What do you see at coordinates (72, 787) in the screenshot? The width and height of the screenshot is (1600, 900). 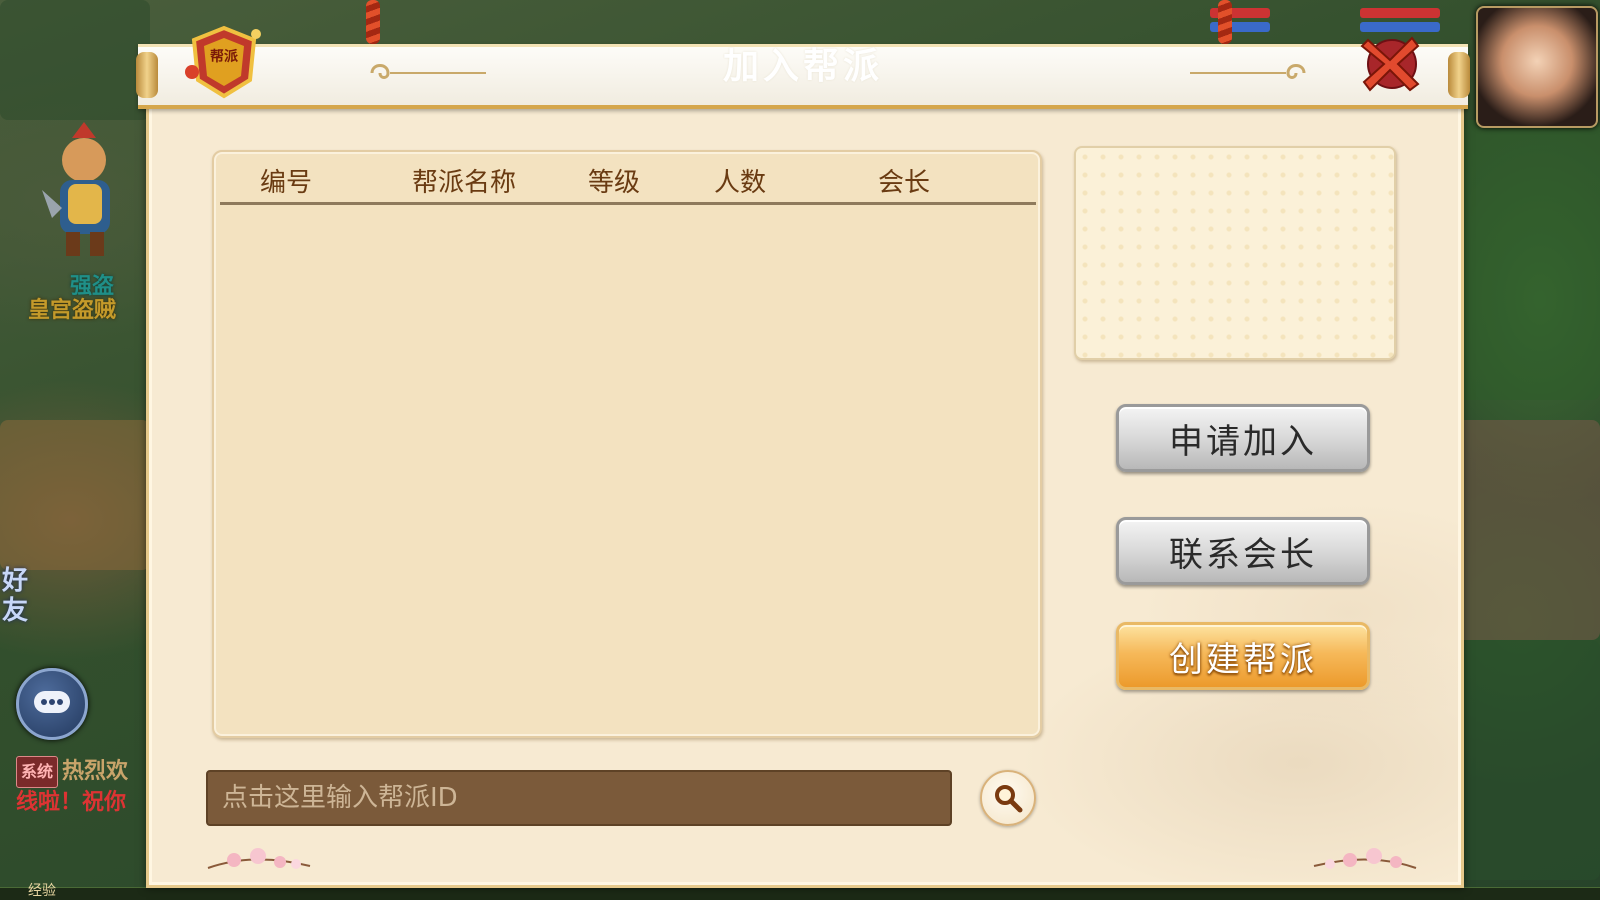 I see `system-chat: 系统 热烈欢 线啦！祝你` at bounding box center [72, 787].